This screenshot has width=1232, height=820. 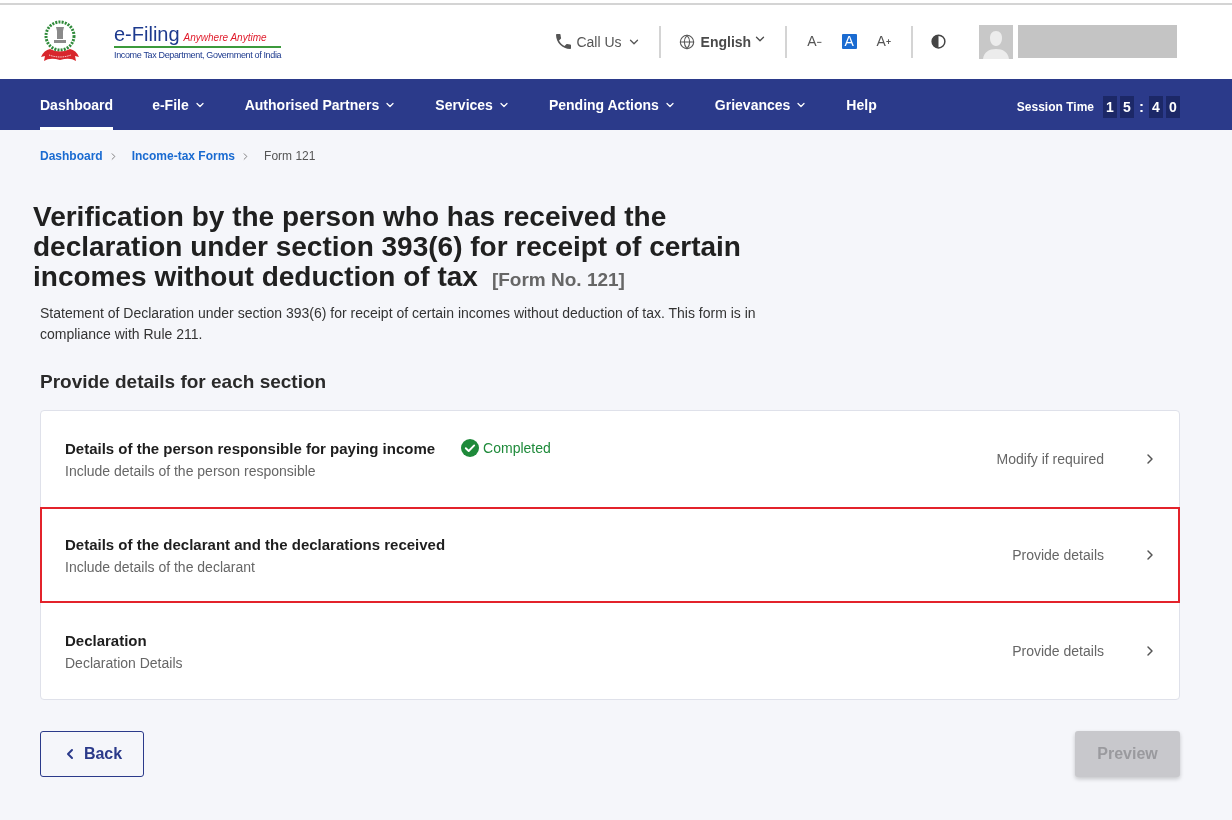 What do you see at coordinates (1110, 106) in the screenshot?
I see `timer-digit: 1` at bounding box center [1110, 106].